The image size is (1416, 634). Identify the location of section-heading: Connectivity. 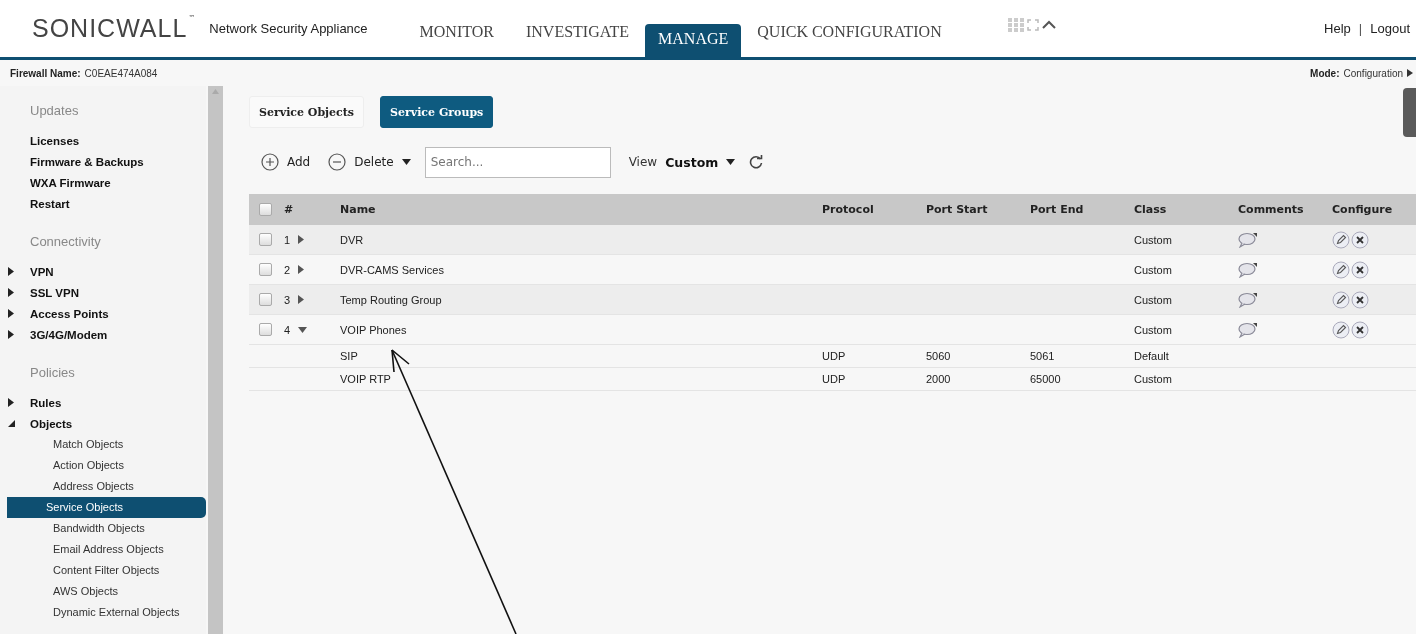
(65, 241).